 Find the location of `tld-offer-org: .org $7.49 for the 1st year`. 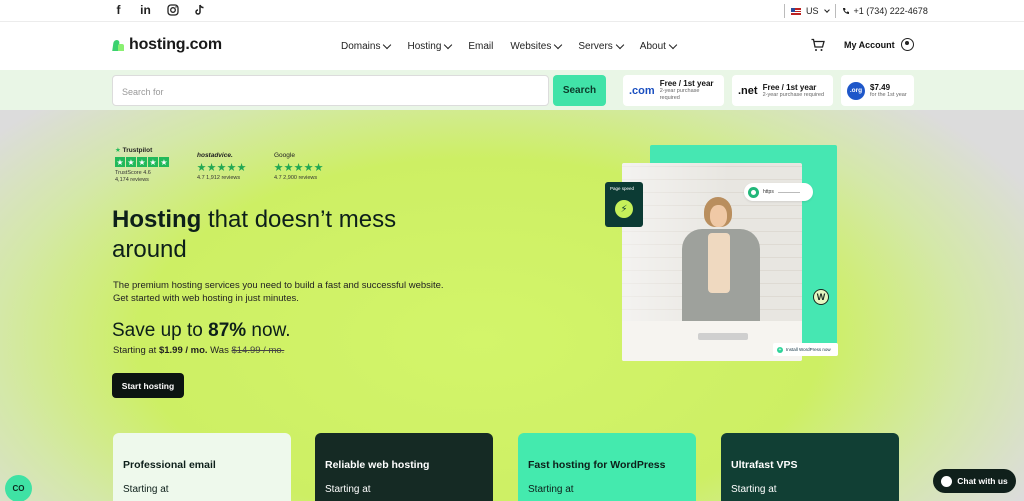

tld-offer-org: .org $7.49 for the 1st year is located at coordinates (877, 90).